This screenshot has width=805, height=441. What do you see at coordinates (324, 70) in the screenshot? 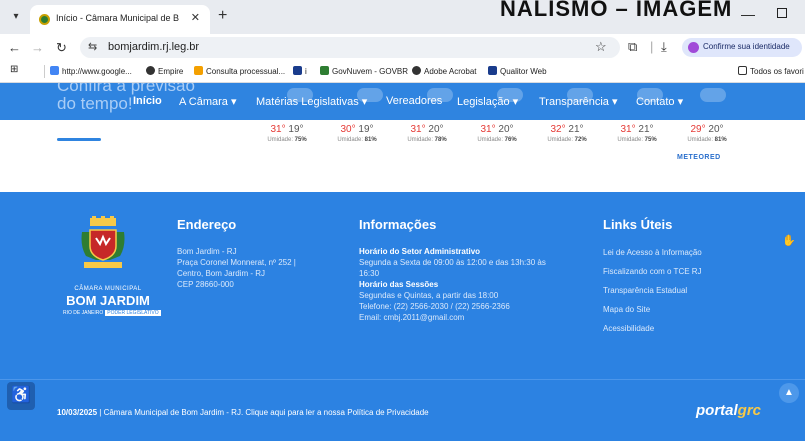
I see `govnuvem-icon` at bounding box center [324, 70].